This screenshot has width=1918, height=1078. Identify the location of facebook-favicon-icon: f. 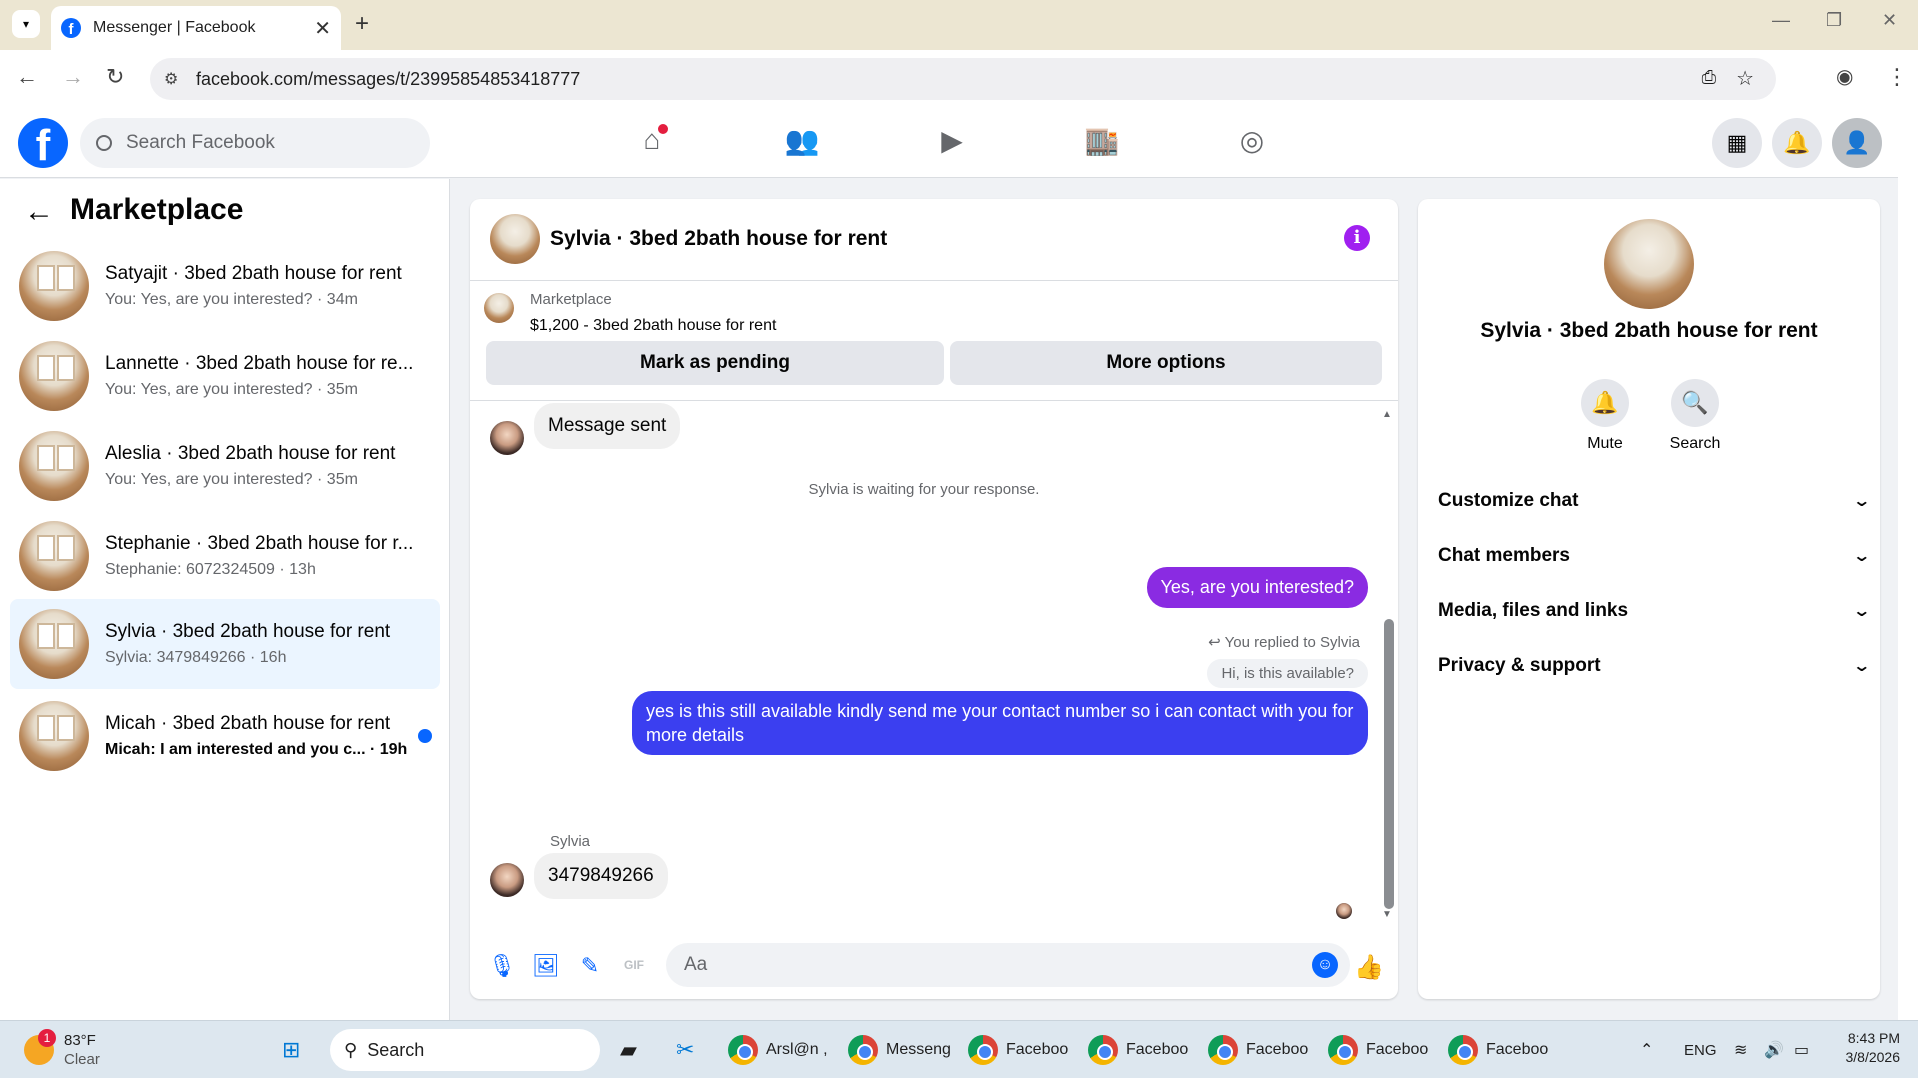
(71, 28).